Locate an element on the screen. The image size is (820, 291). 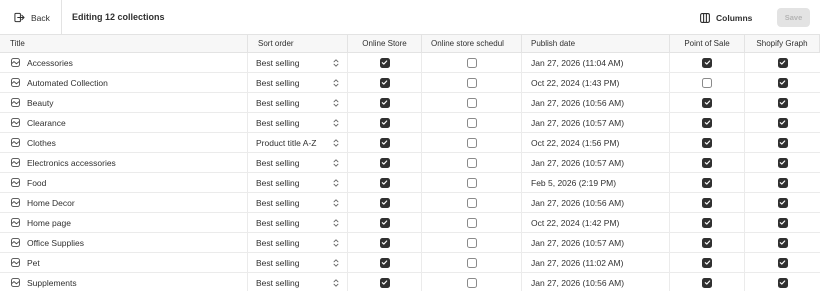
collection-icon is located at coordinates (15, 62).